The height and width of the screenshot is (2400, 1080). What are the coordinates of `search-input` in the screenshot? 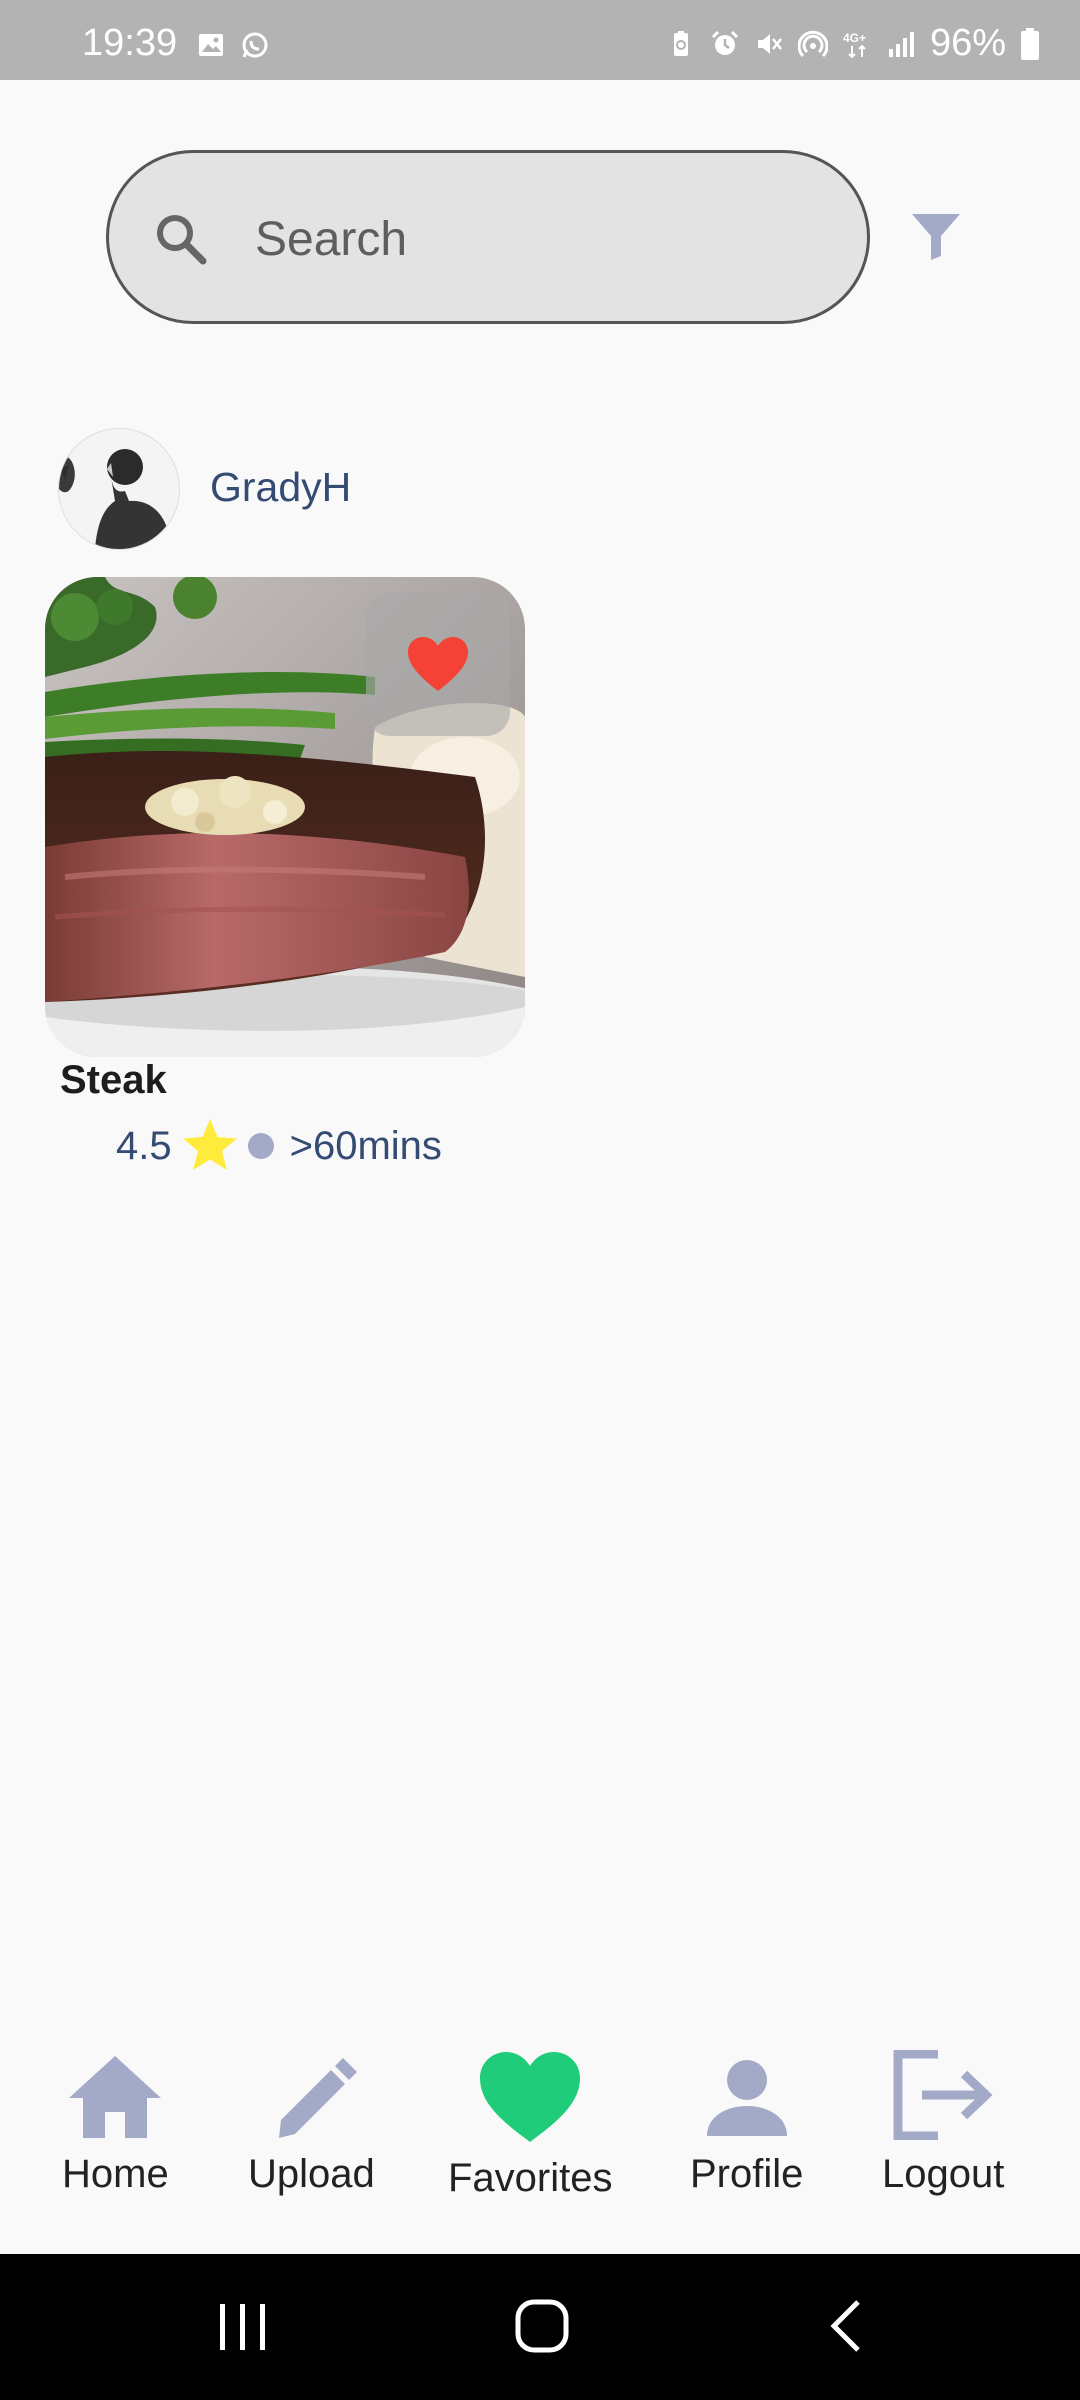 It's located at (535, 239).